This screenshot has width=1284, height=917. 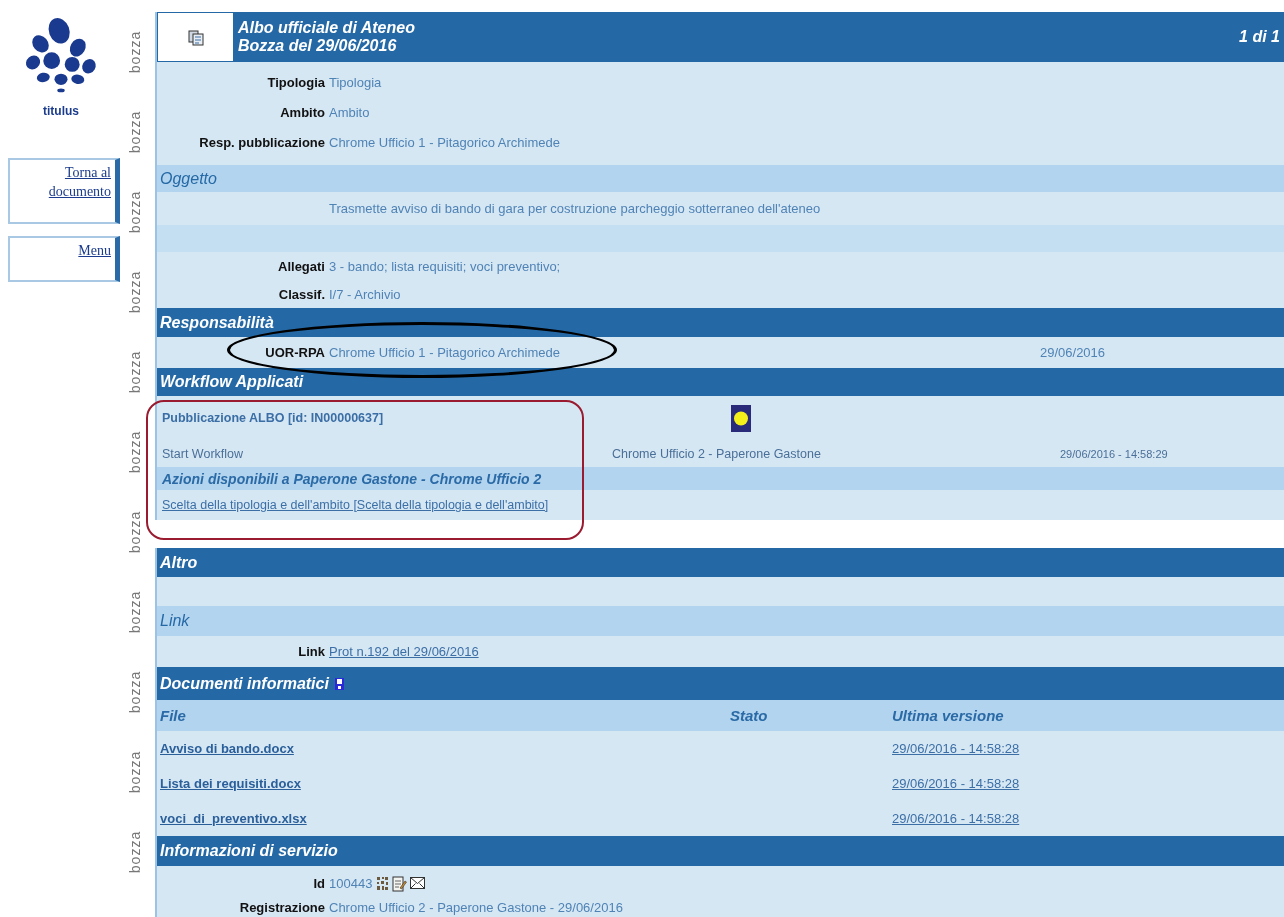 What do you see at coordinates (383, 883) in the screenshot?
I see `grid-icon` at bounding box center [383, 883].